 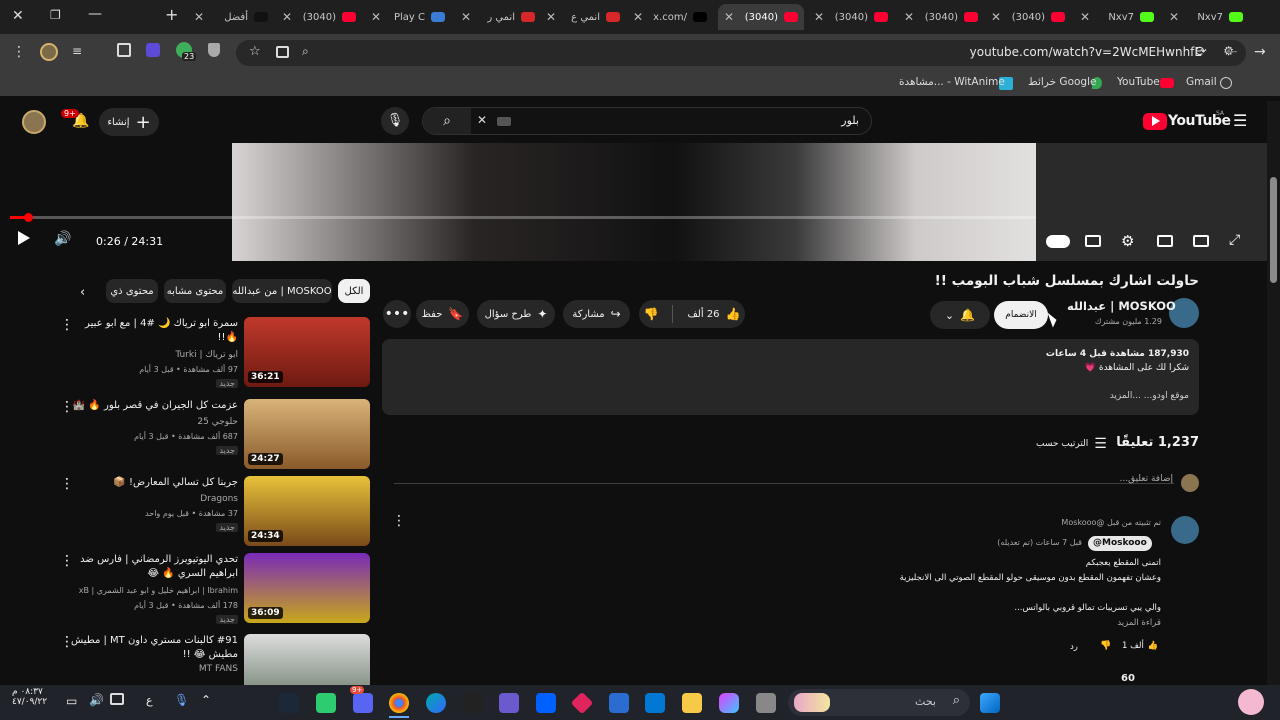 I want to click on play-icon, so click(x=24, y=238).